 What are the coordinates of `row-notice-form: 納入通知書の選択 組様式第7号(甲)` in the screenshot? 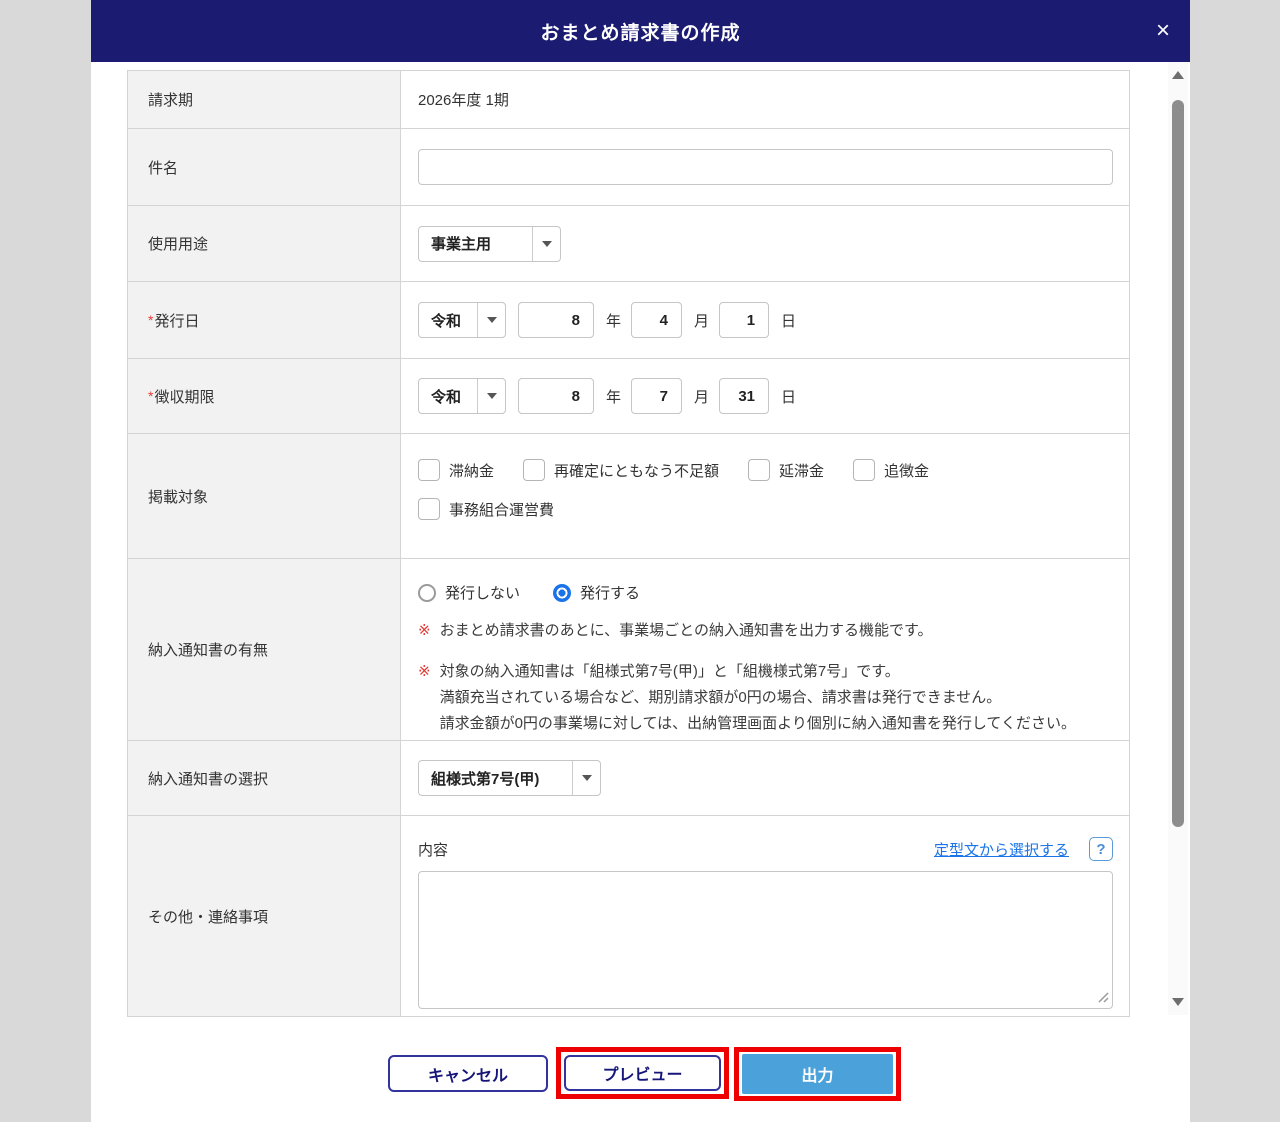 It's located at (628, 778).